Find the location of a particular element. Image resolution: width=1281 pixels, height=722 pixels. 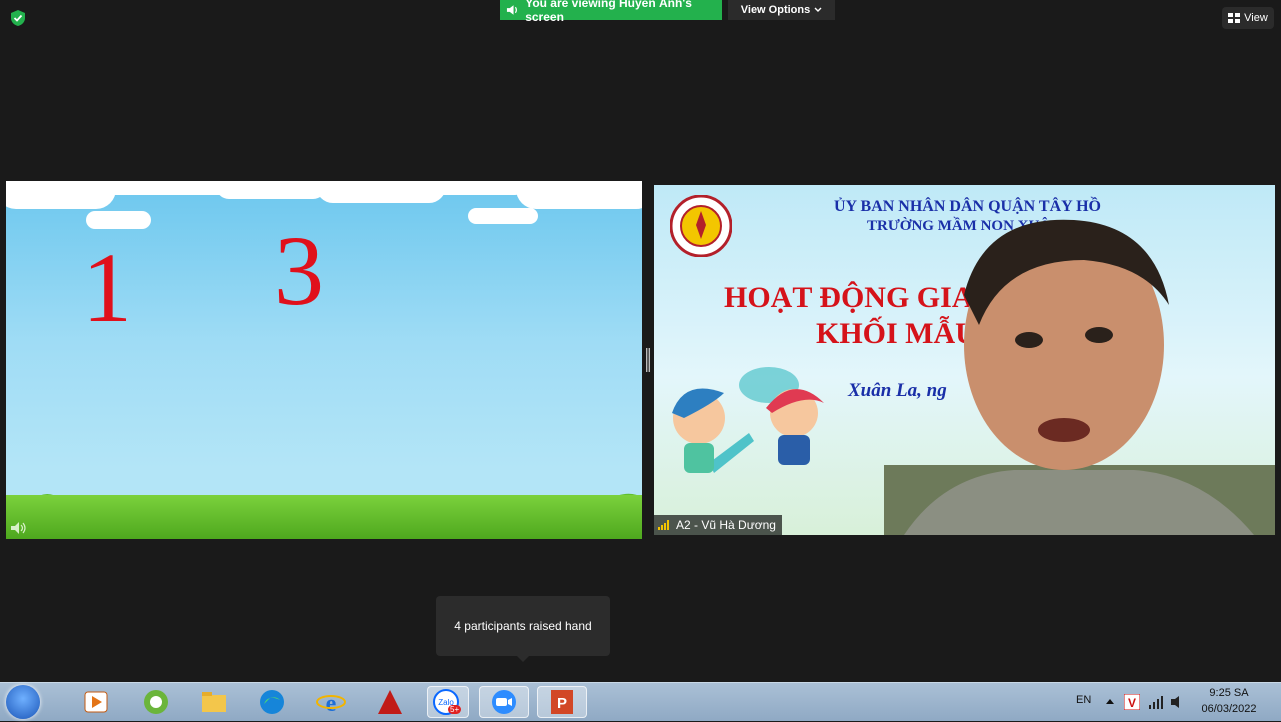

speaker-icon is located at coordinates (511, 10).